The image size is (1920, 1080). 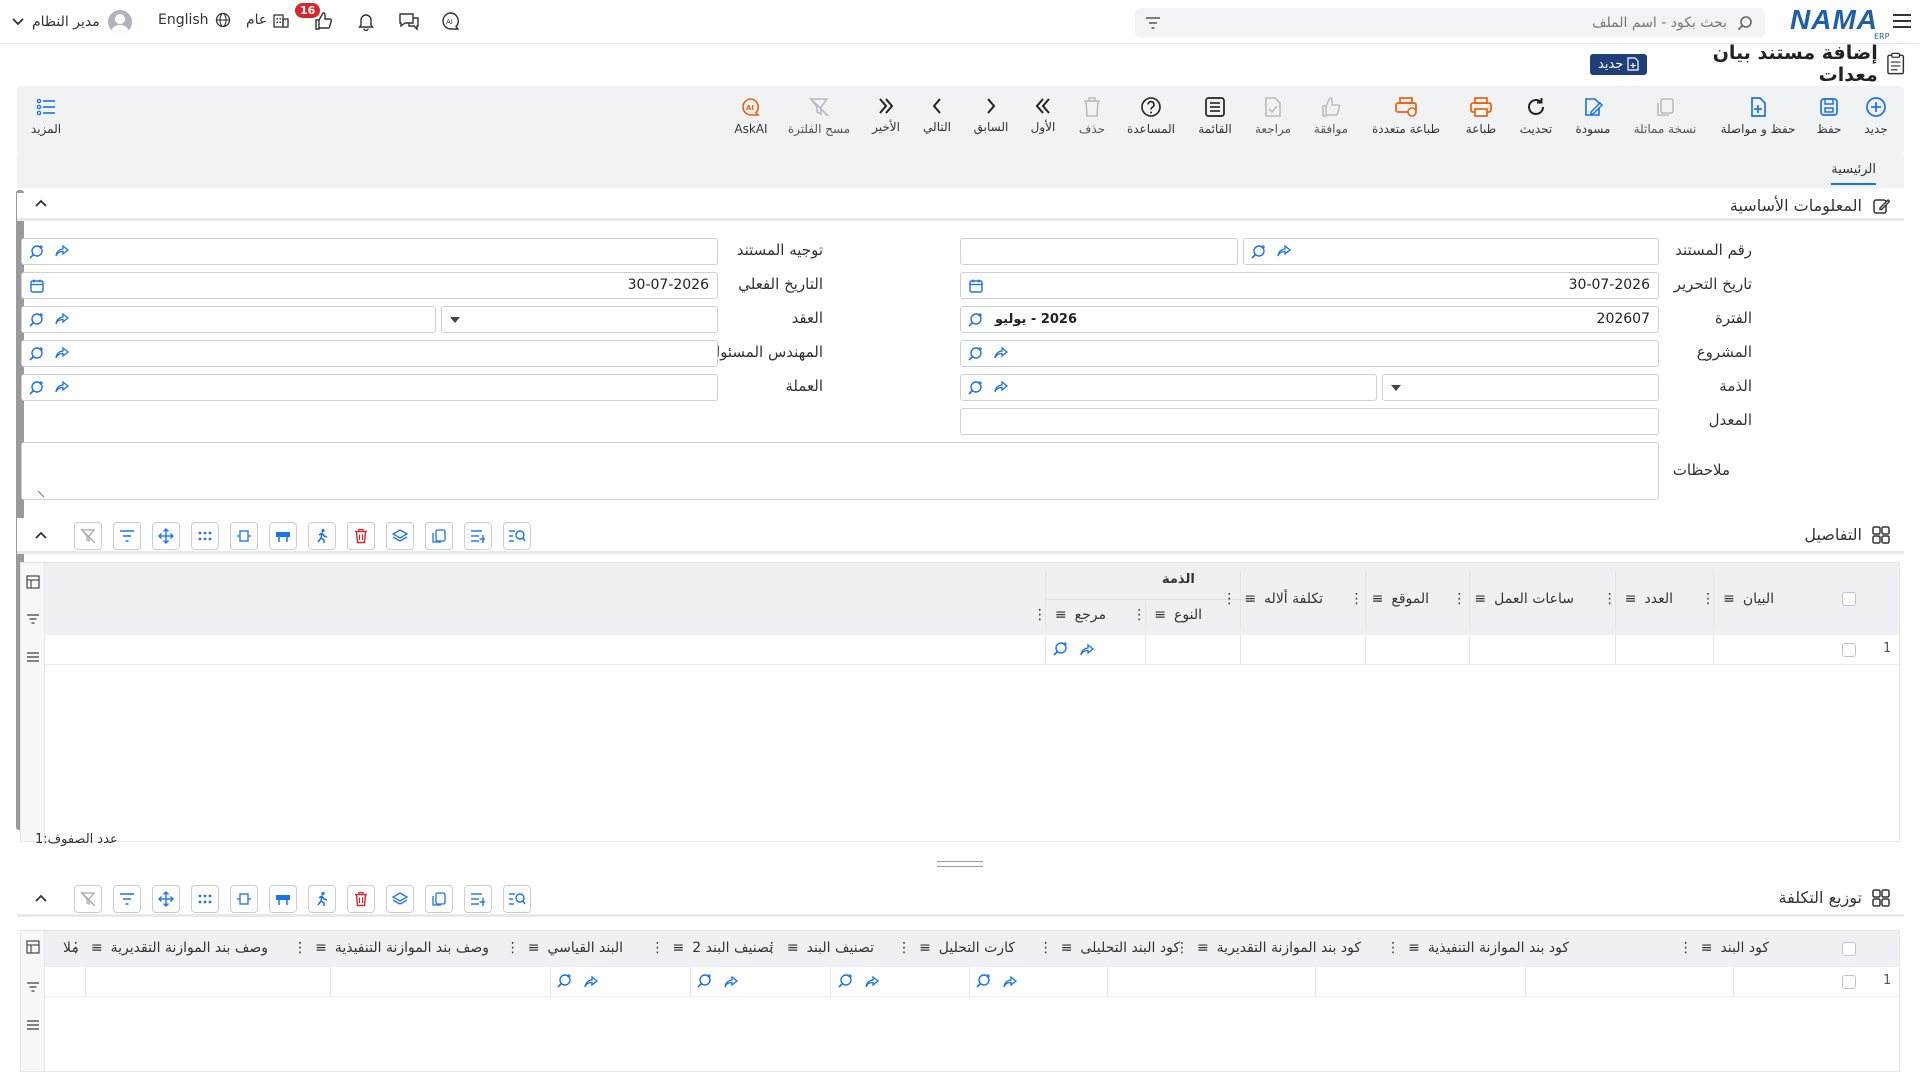 What do you see at coordinates (886, 115) in the screenshot?
I see `last-record-button: الأخير` at bounding box center [886, 115].